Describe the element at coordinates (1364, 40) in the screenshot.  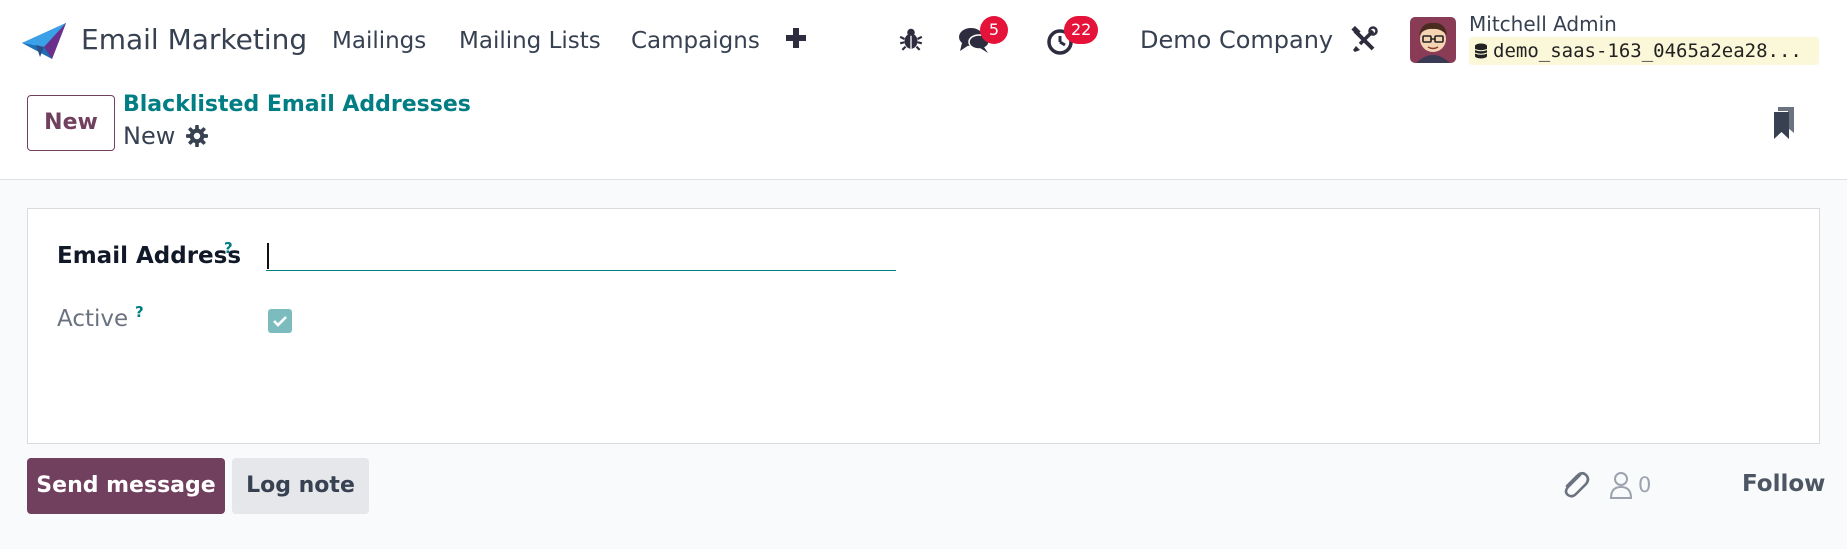
I see `settings-tools-icon` at that location.